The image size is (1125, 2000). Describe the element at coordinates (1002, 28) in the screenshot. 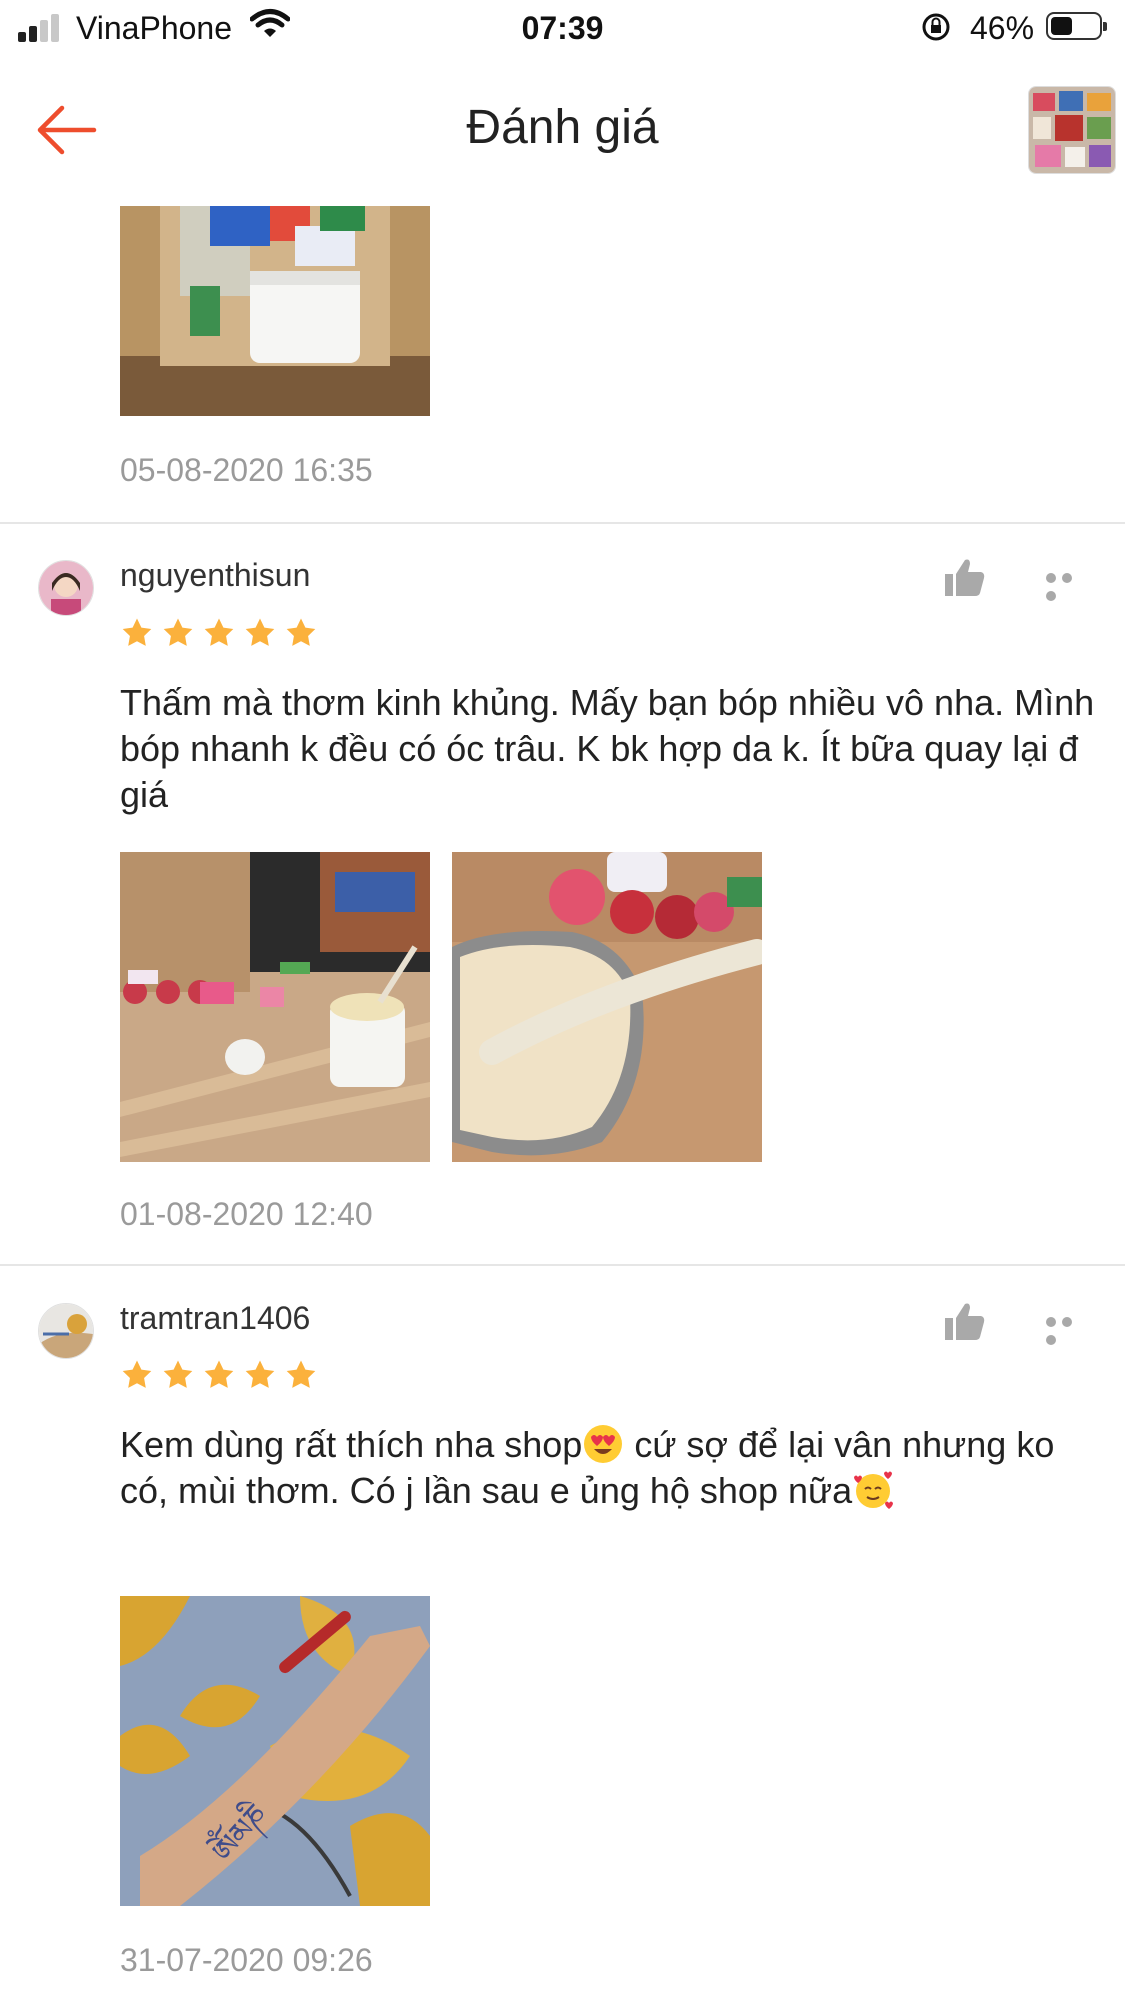

I see `battery-percent: 46%` at that location.